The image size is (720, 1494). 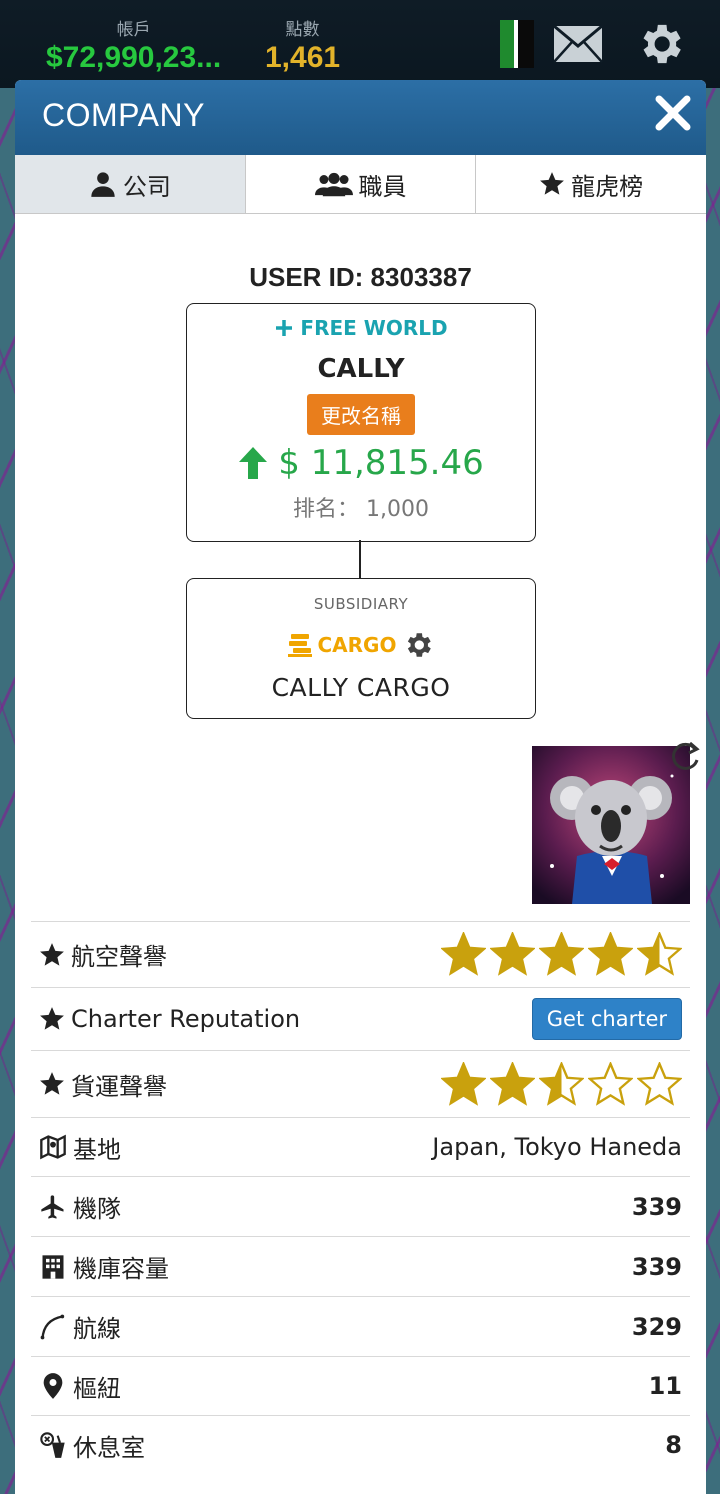 What do you see at coordinates (299, 645) in the screenshot?
I see `cargo-icon` at bounding box center [299, 645].